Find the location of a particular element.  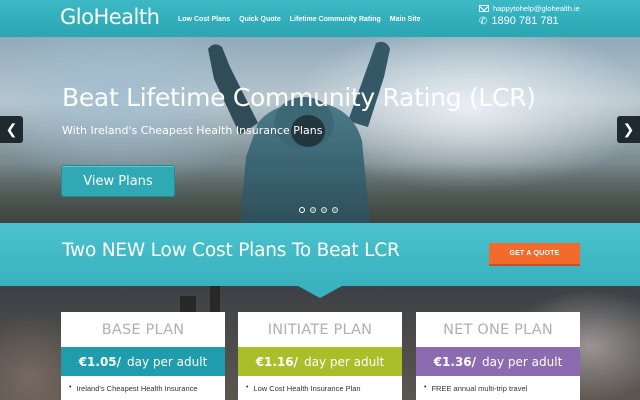

plan-name: INITIATE PLAN is located at coordinates (320, 329).